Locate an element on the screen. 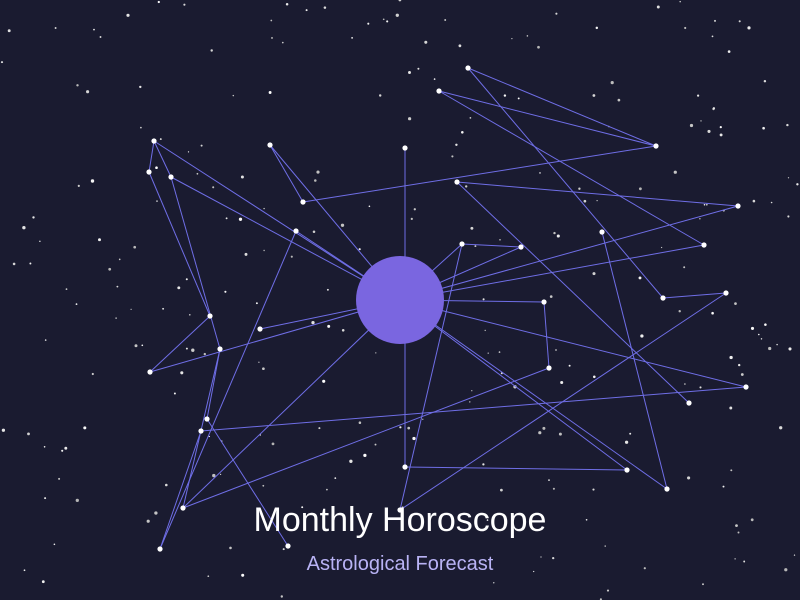 The image size is (800, 600). page-title: Monthly Horoscope is located at coordinates (400, 520).